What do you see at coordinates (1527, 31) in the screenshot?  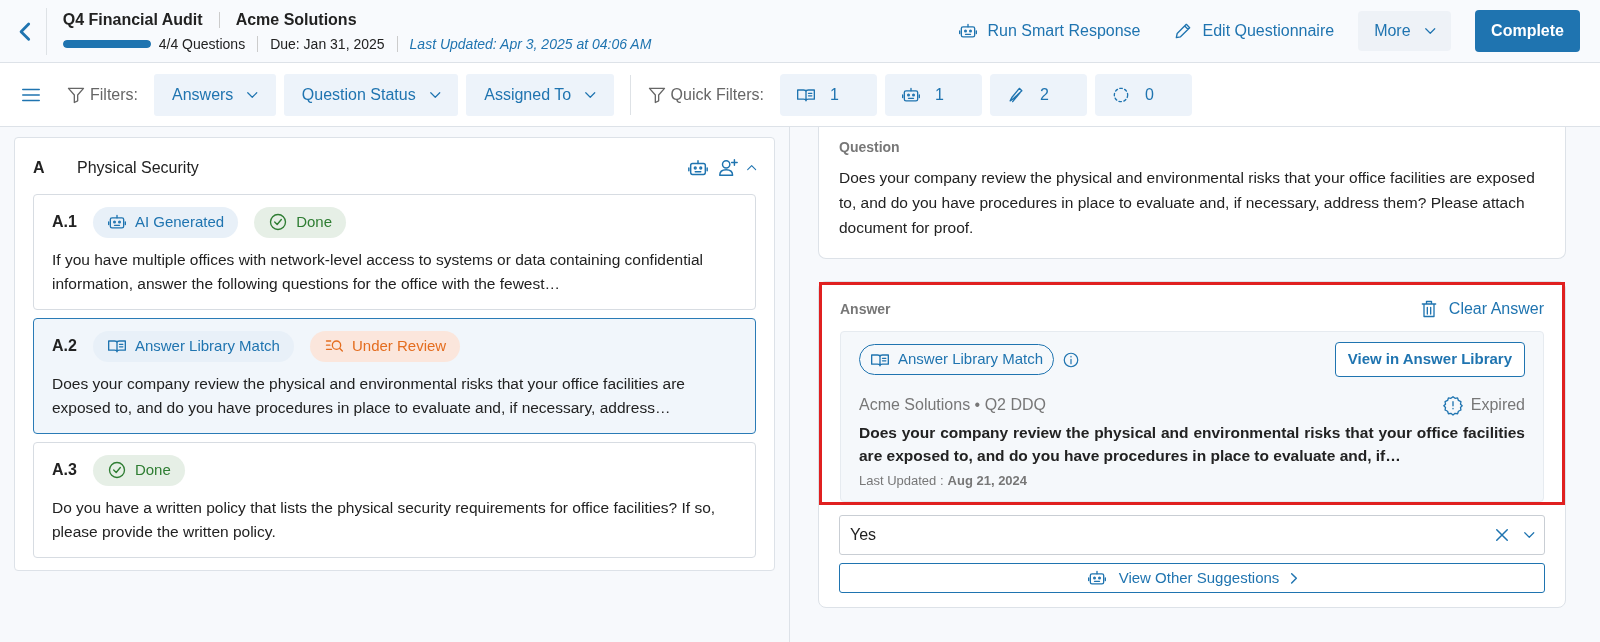 I see `complete-button: Complete` at bounding box center [1527, 31].